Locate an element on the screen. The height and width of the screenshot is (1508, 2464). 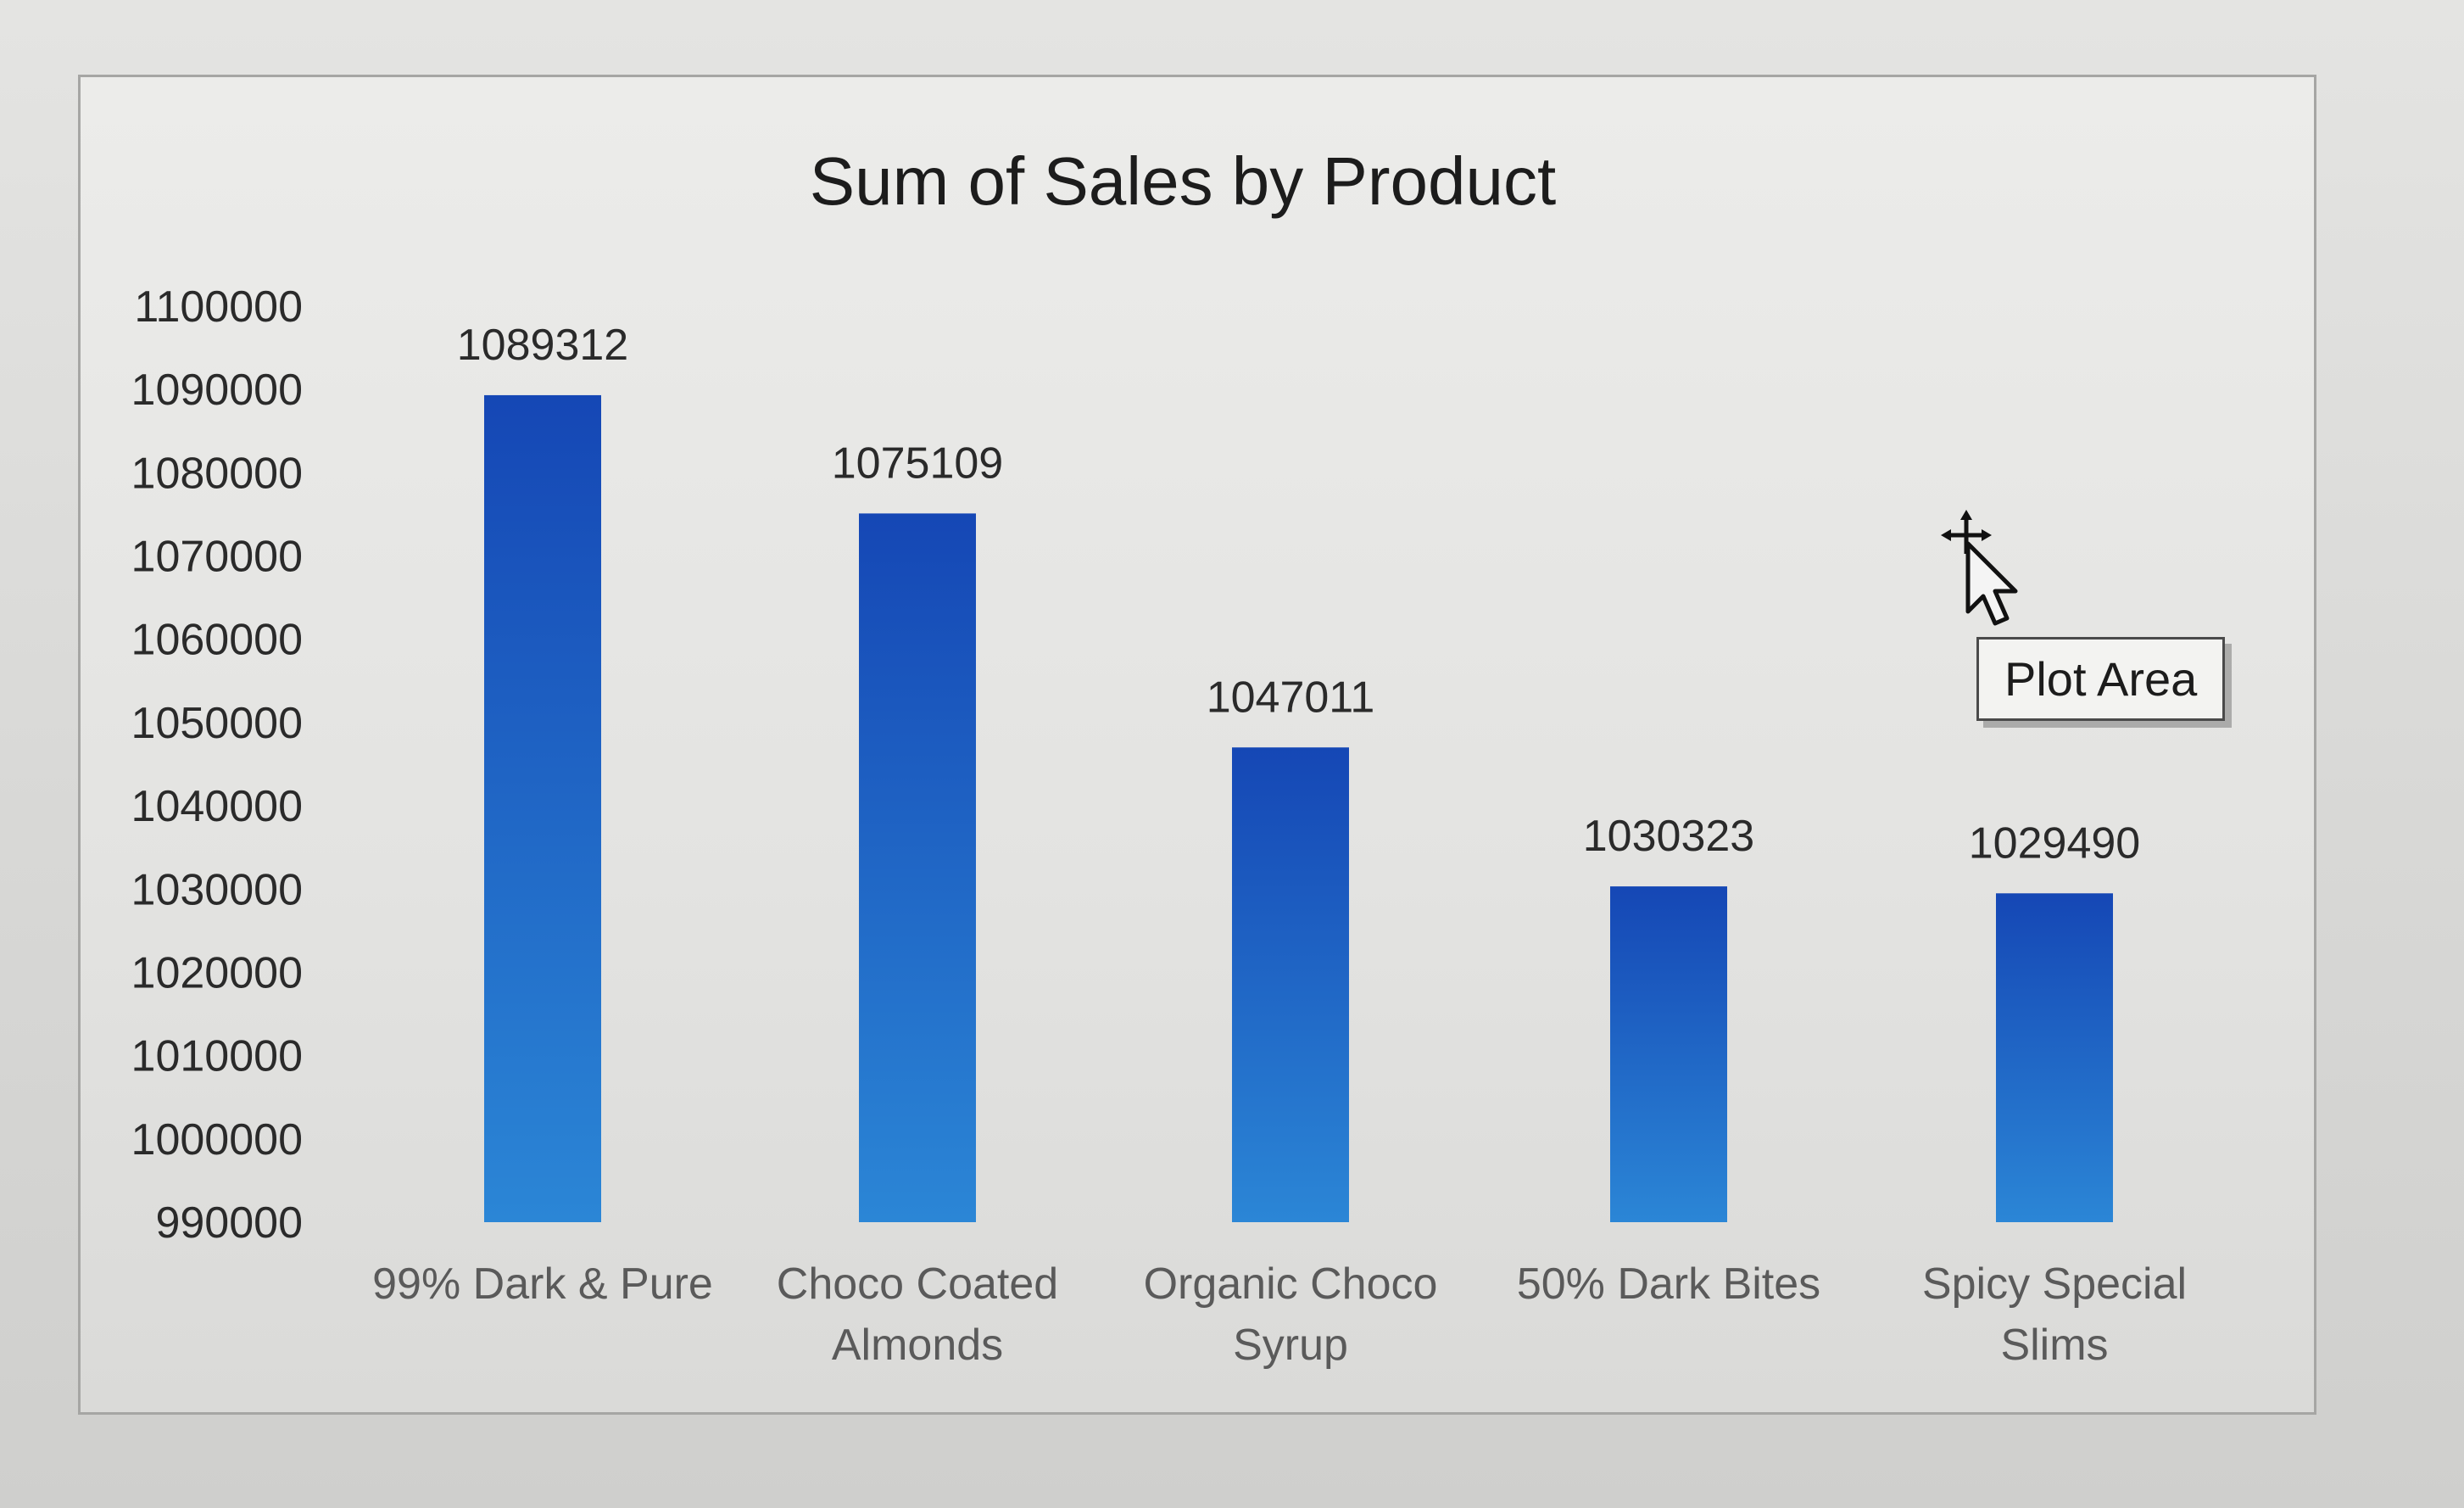
y-tick-label: 1040000 is located at coordinates (217, 806).